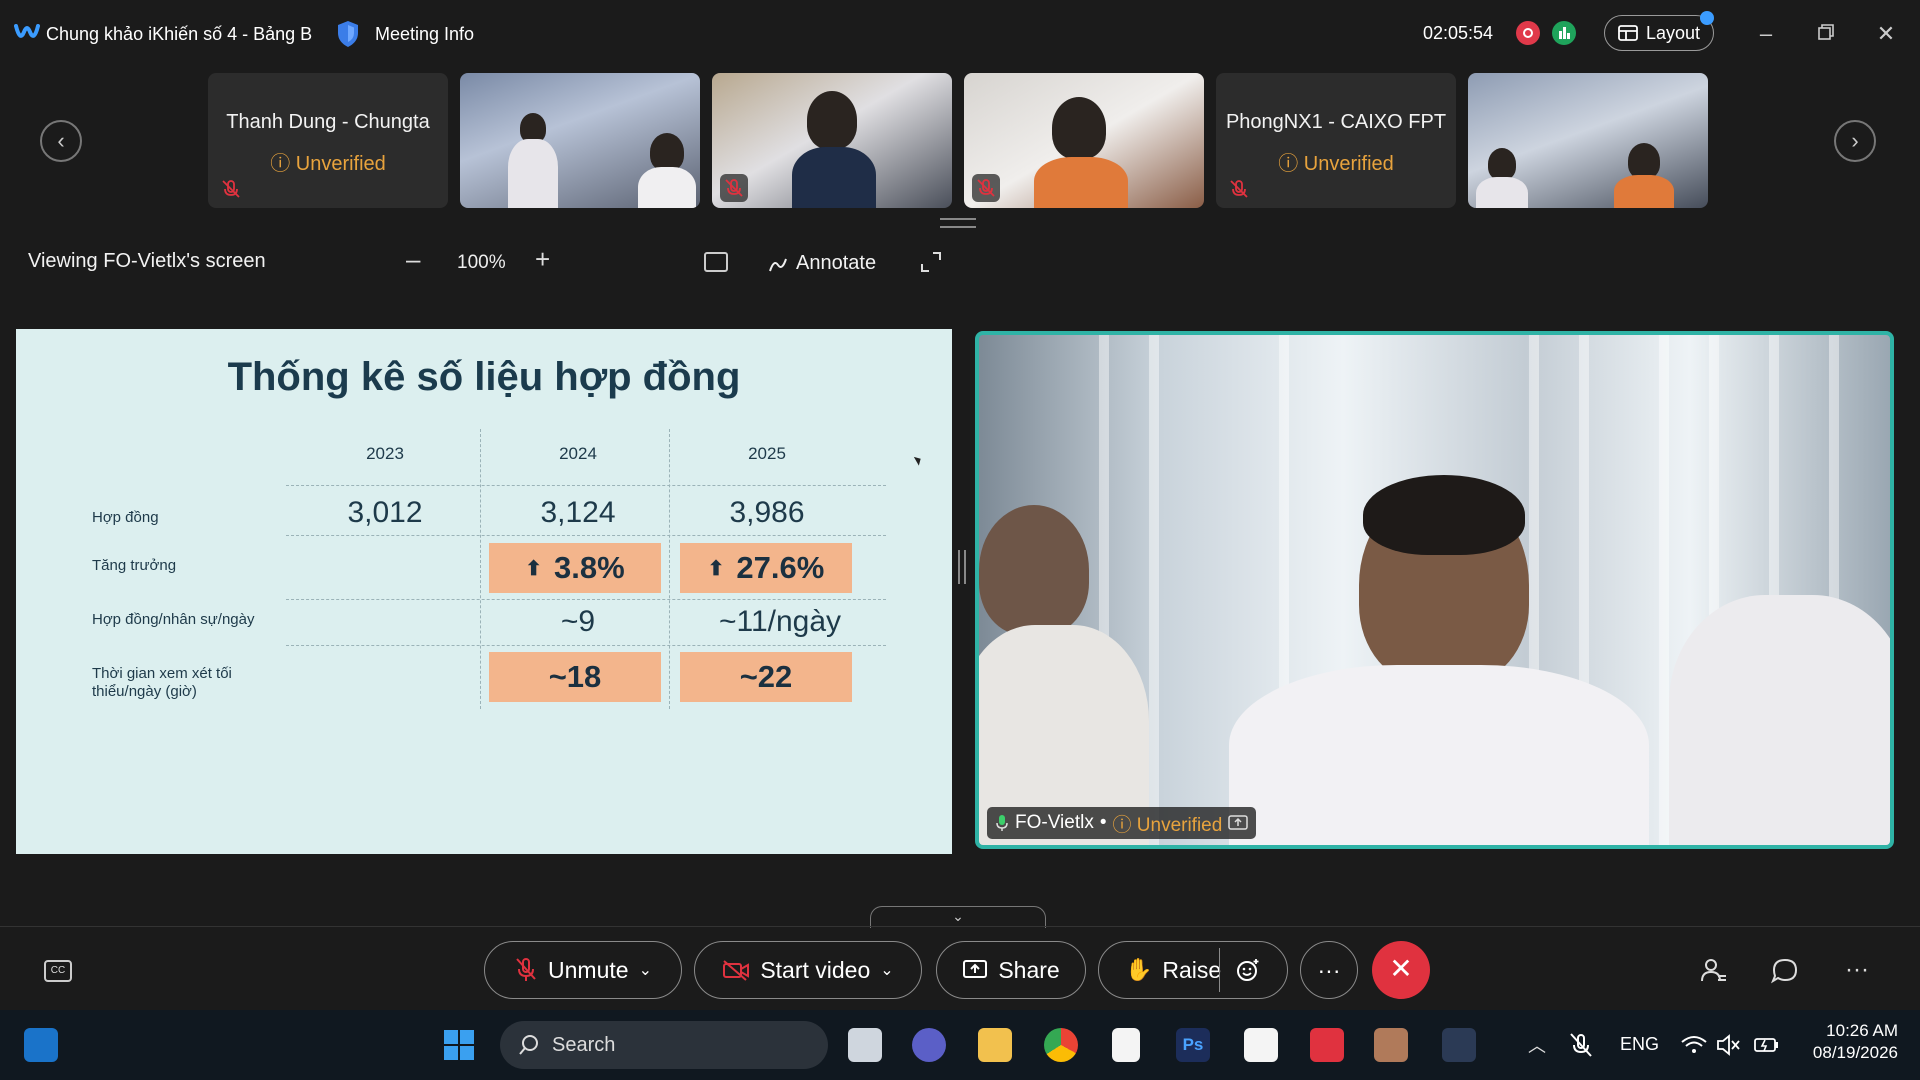 This screenshot has width=1920, height=1080. I want to click on file-explorer-icon, so click(995, 1045).